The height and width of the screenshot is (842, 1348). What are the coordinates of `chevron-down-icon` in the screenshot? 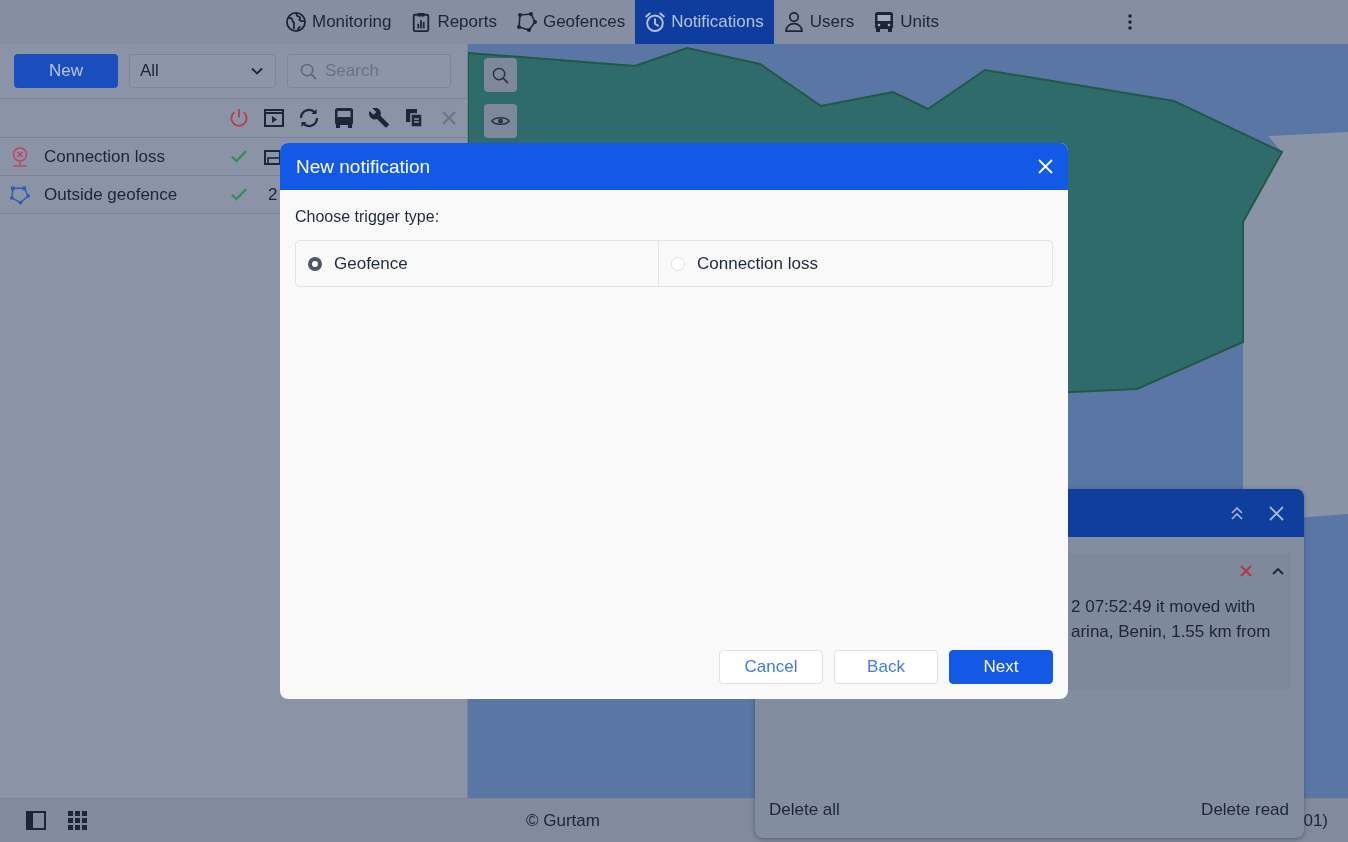 It's located at (257, 71).